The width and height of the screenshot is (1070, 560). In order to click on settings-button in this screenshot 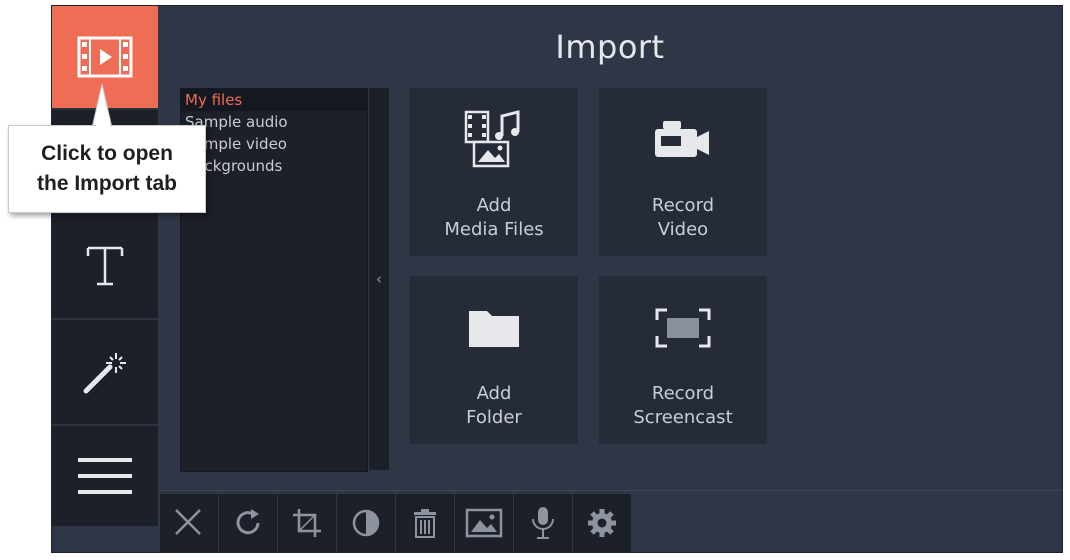, I will do `click(602, 523)`.